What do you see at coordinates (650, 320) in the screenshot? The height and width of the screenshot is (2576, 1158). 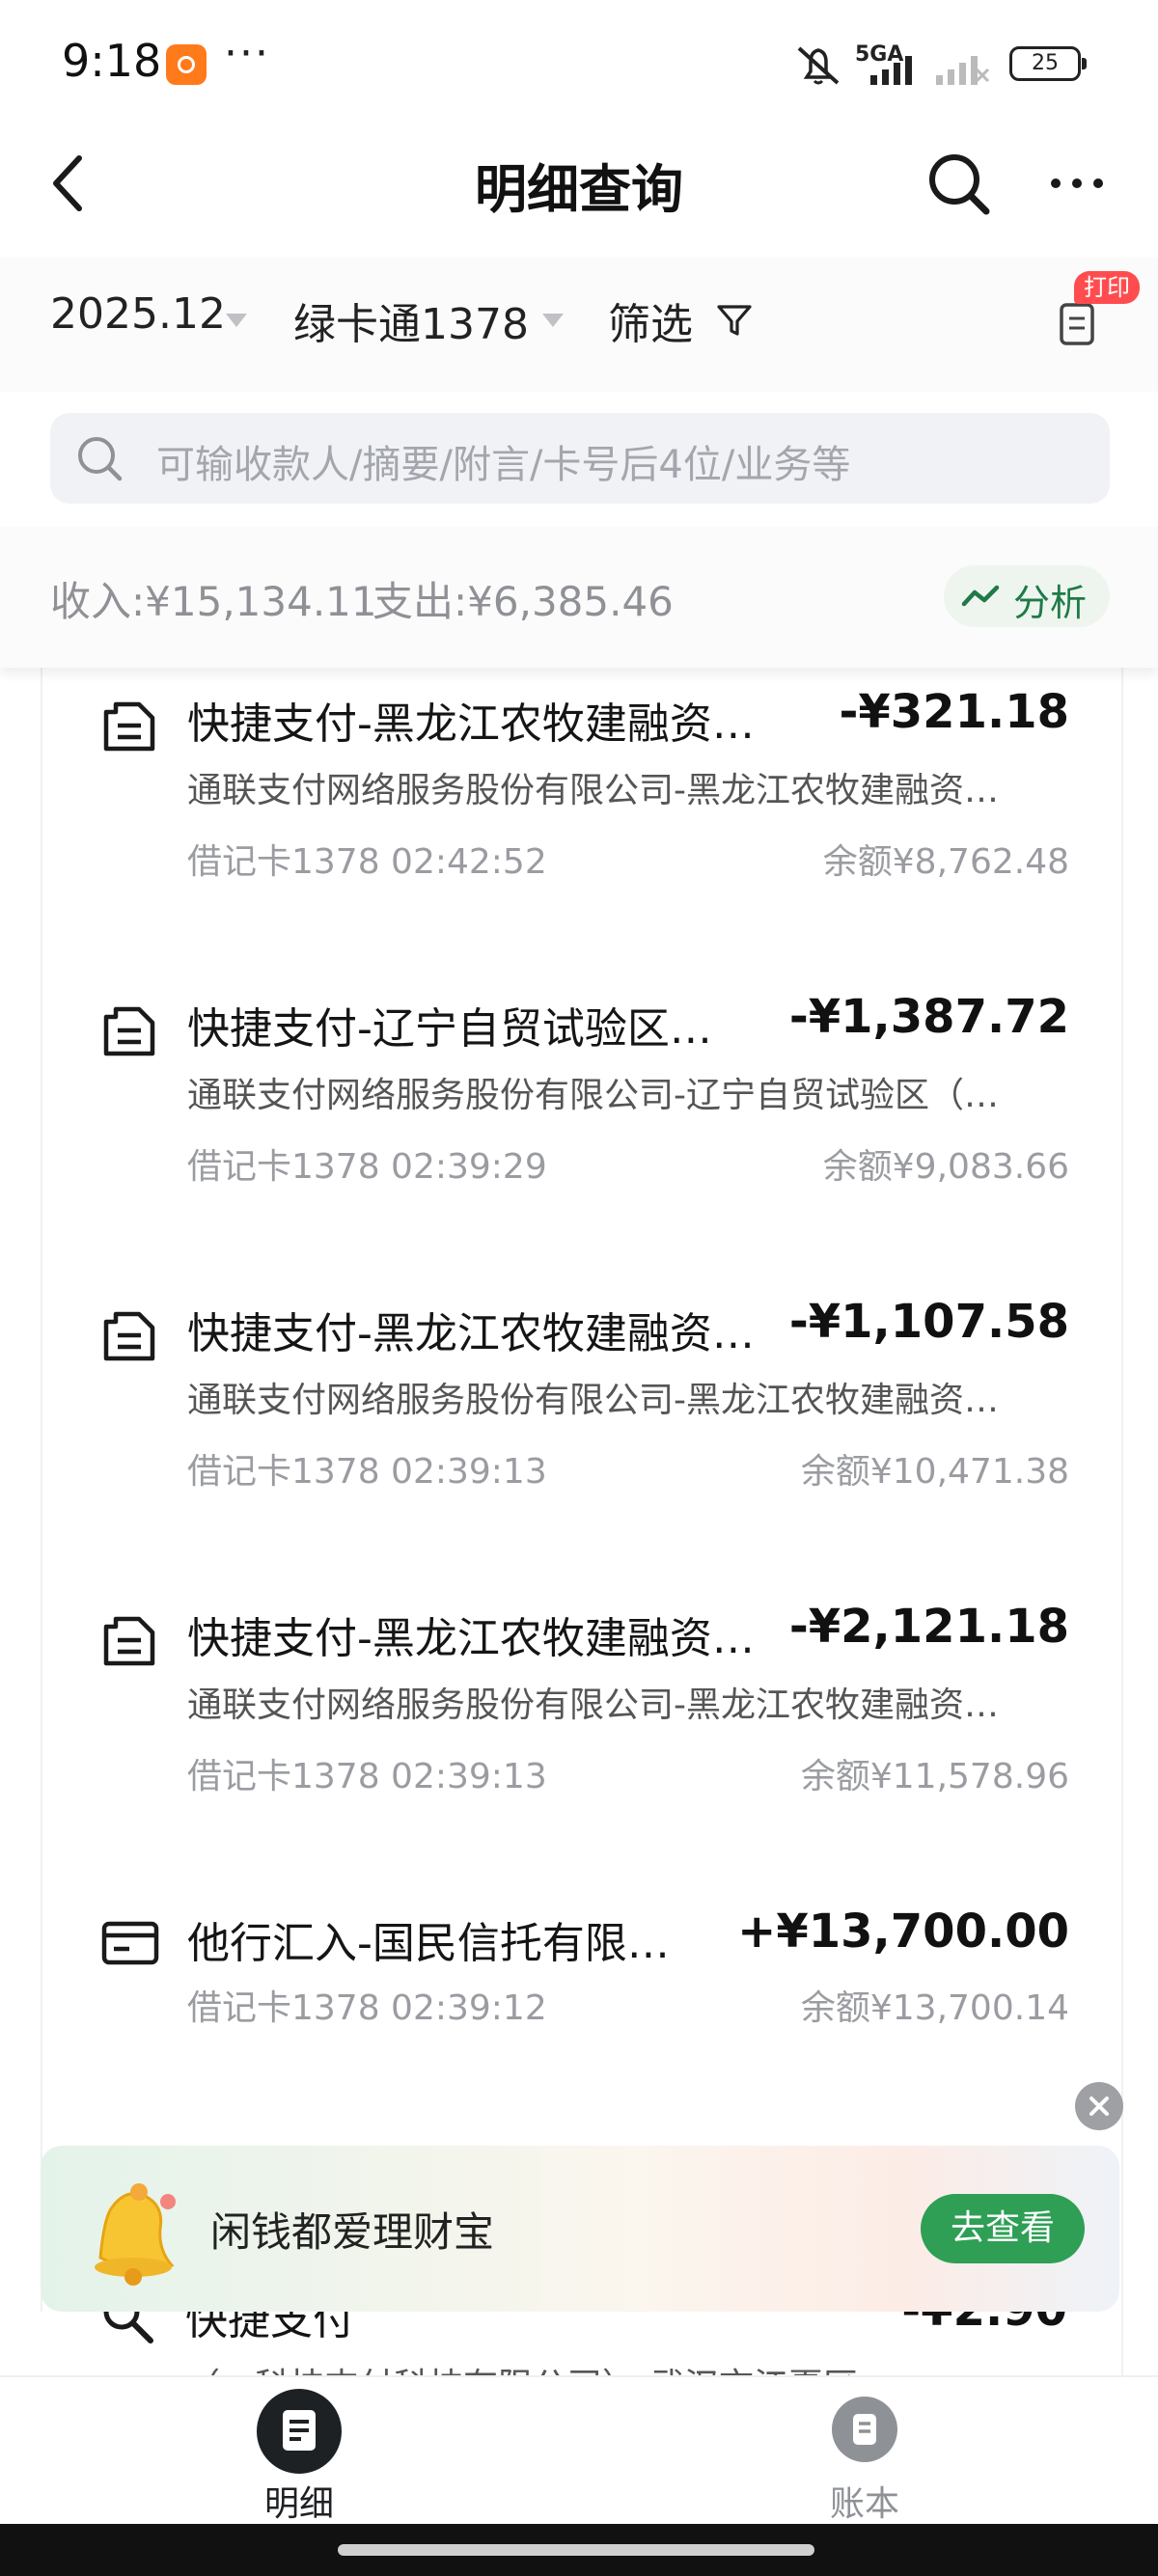 I see `filter-button: 筛选` at bounding box center [650, 320].